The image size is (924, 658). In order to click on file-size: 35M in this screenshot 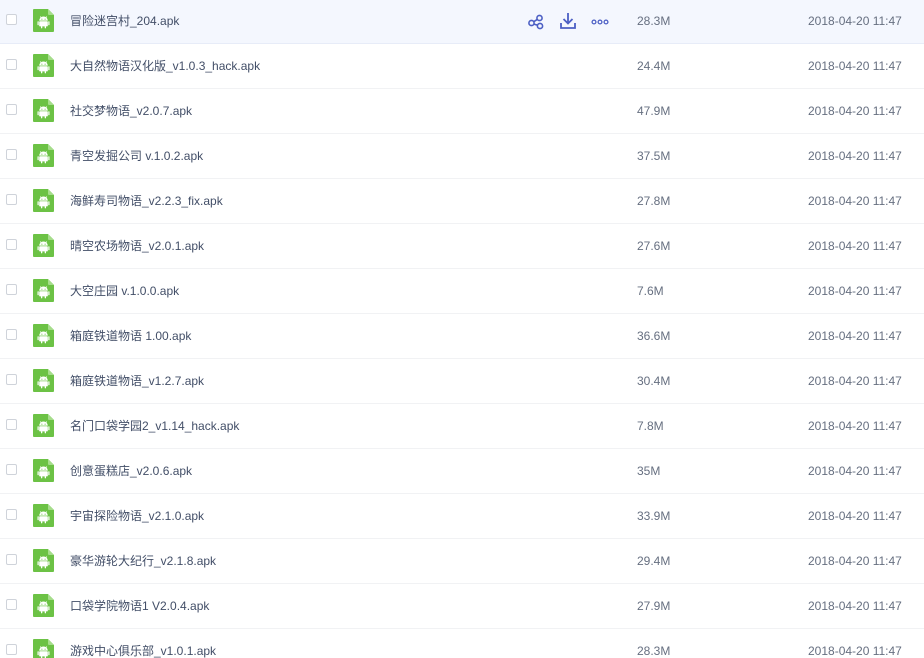, I will do `click(649, 471)`.